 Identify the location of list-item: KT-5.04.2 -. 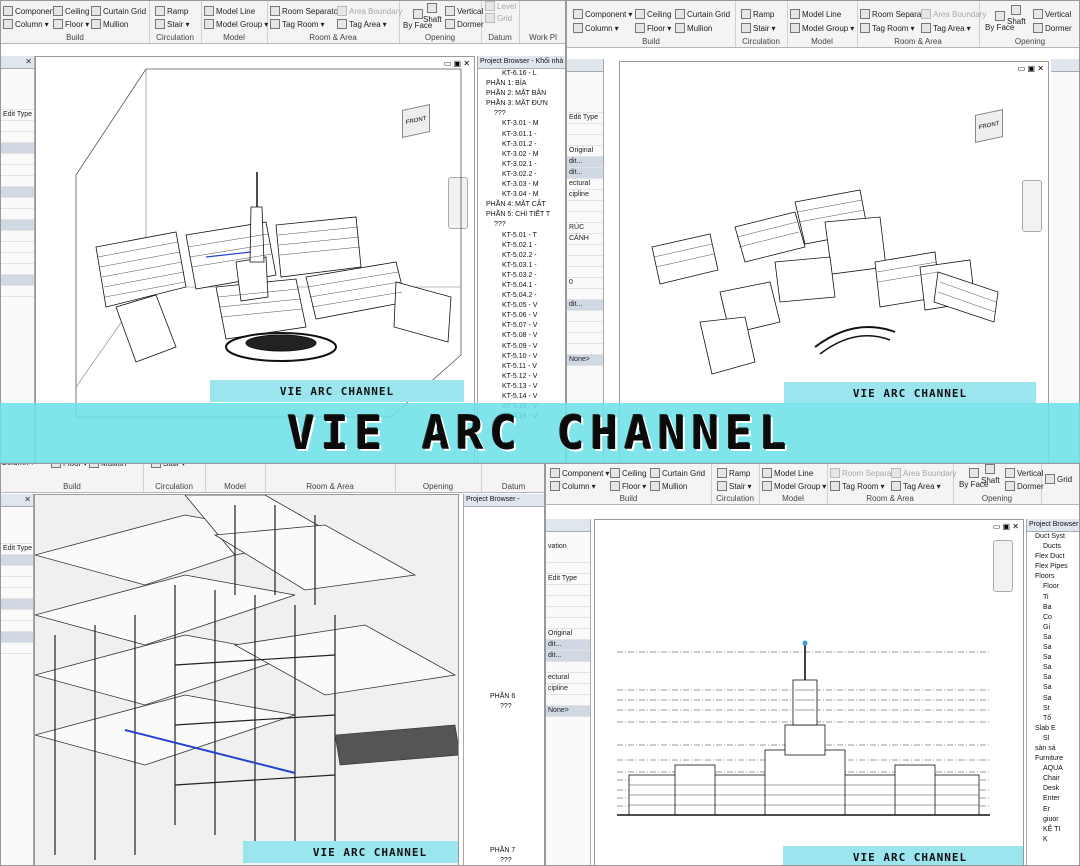
(523, 296).